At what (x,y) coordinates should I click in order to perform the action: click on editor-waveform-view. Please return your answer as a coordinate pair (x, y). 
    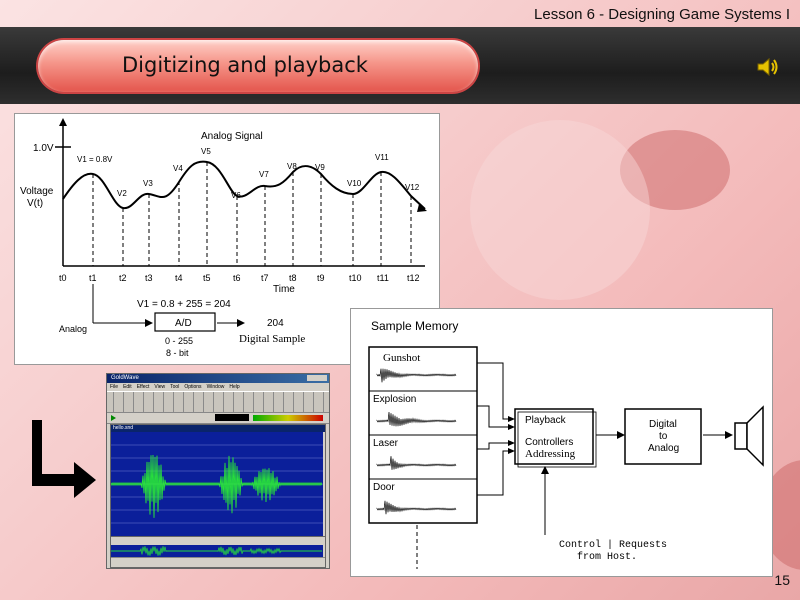
    Looking at the image, I should click on (217, 484).